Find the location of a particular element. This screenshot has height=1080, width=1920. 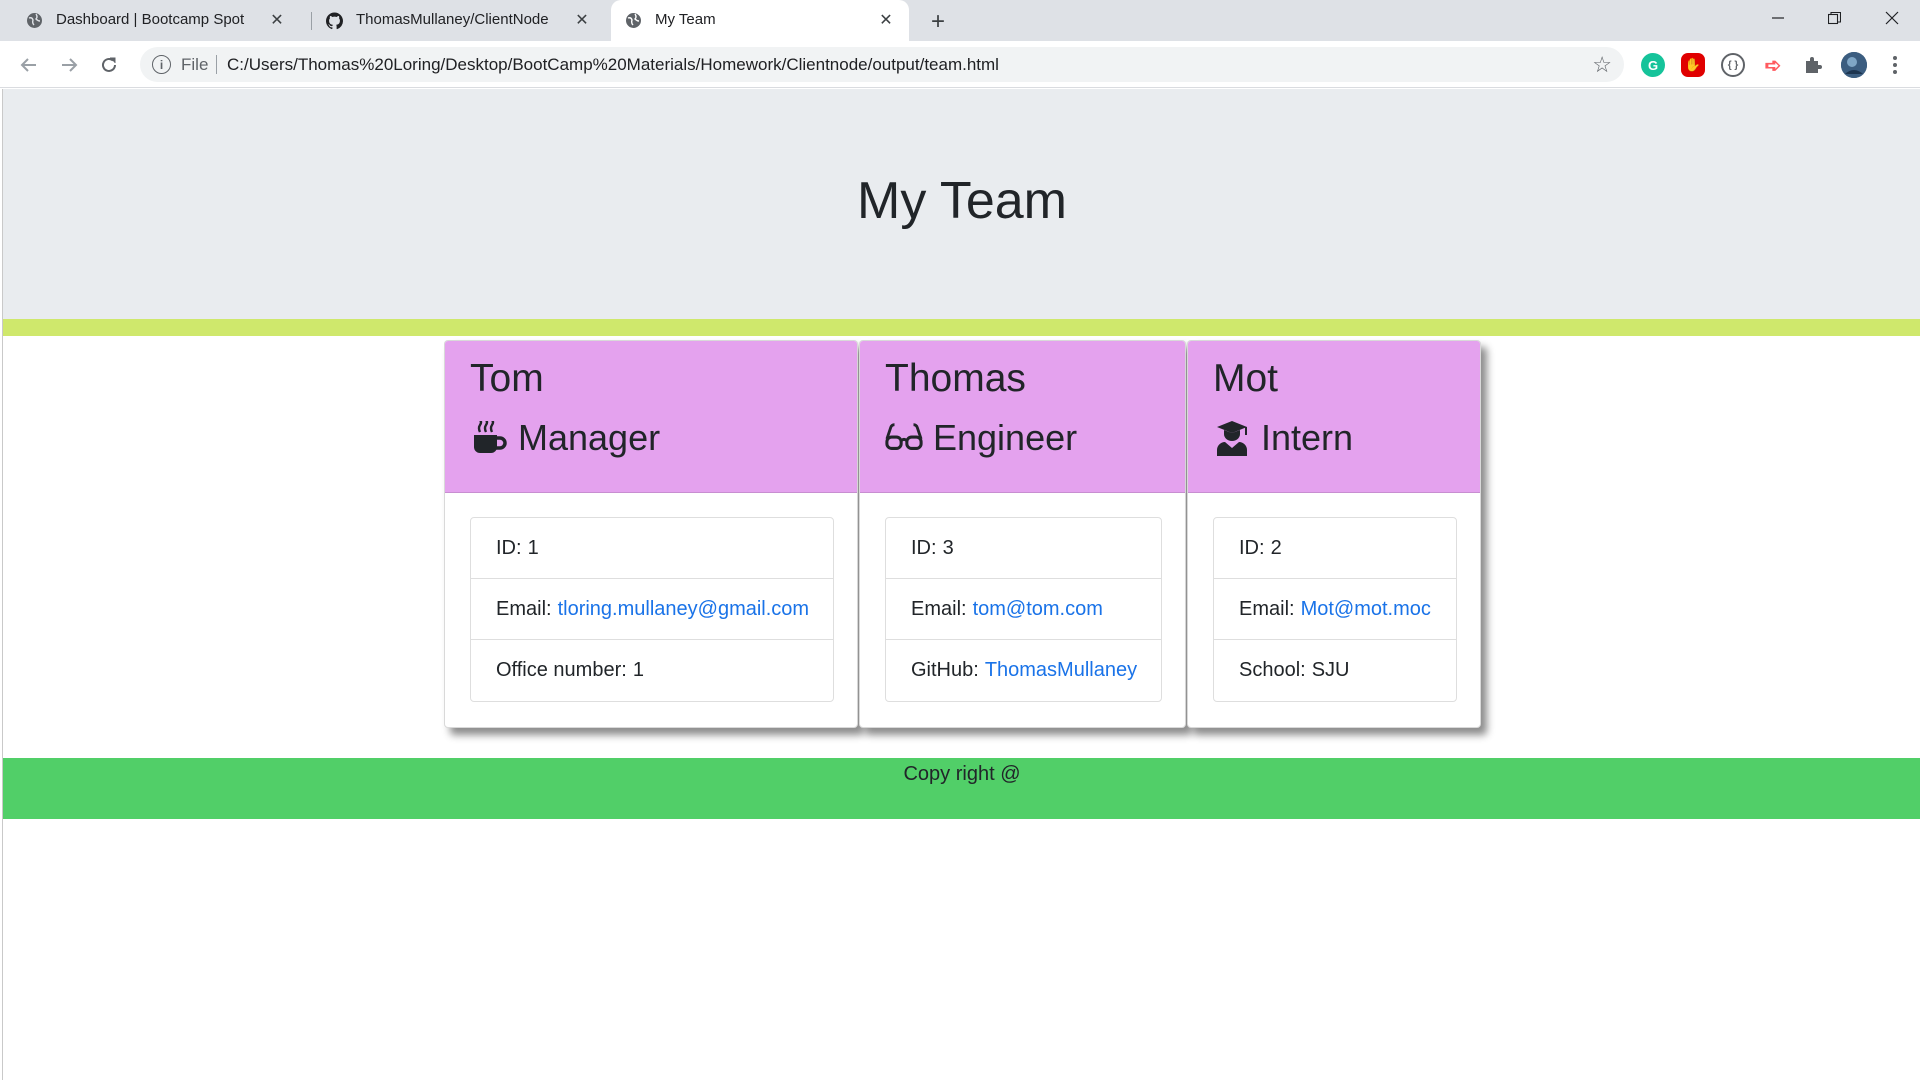

office-label: Office number: is located at coordinates (561, 670).